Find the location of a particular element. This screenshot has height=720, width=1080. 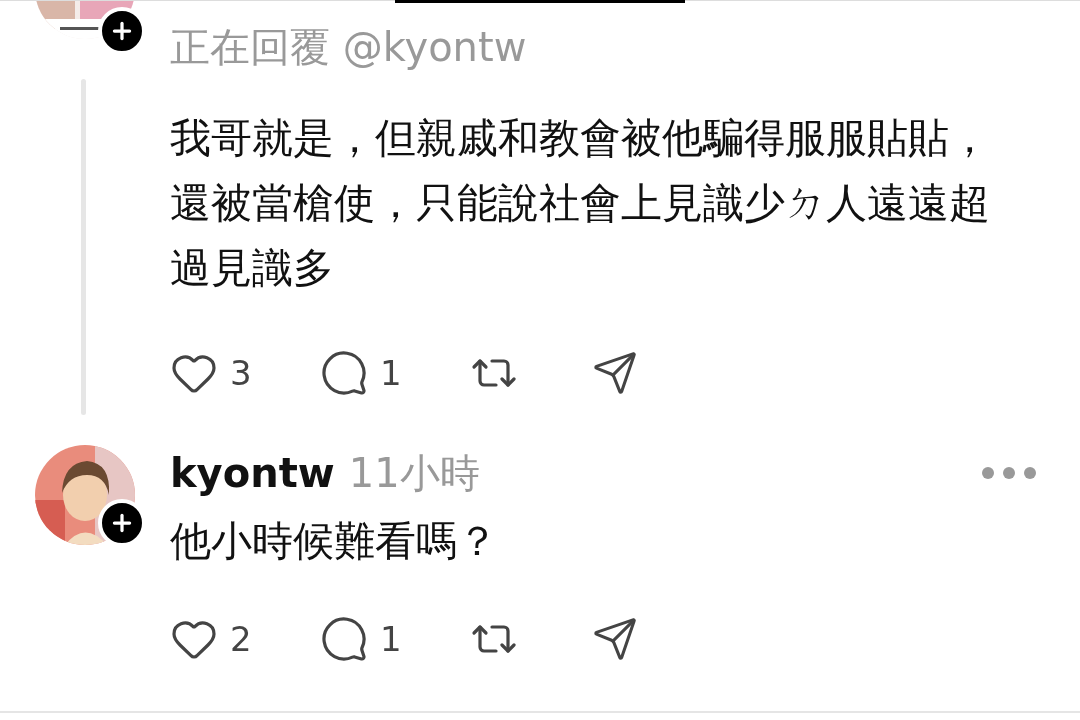

like-button: 2 is located at coordinates (245, 639).